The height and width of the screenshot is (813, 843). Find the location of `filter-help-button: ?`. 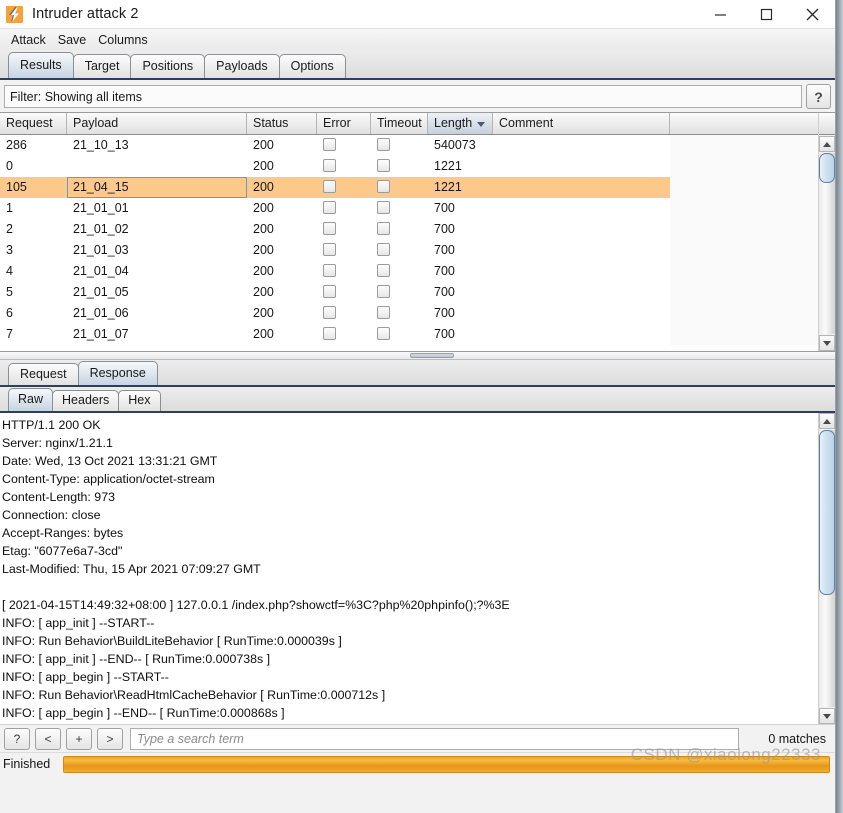

filter-help-button: ? is located at coordinates (818, 96).